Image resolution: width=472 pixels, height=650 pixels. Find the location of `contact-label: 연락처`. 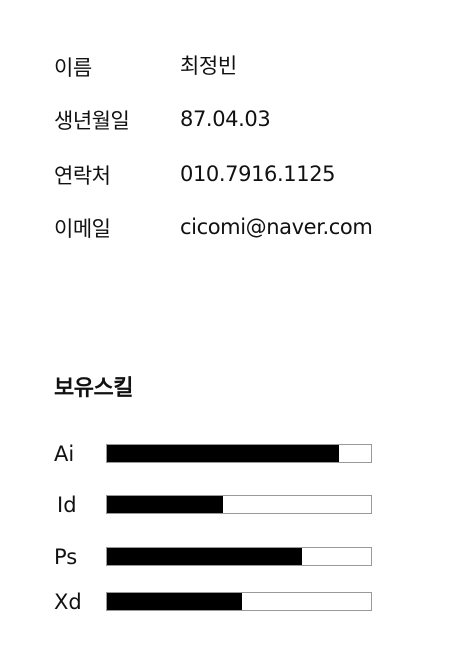

contact-label: 연락처 is located at coordinates (82, 176).